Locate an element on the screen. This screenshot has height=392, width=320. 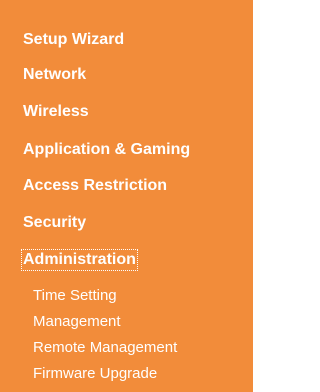
submenu-item-time-setting: Time Setting is located at coordinates (75, 295).